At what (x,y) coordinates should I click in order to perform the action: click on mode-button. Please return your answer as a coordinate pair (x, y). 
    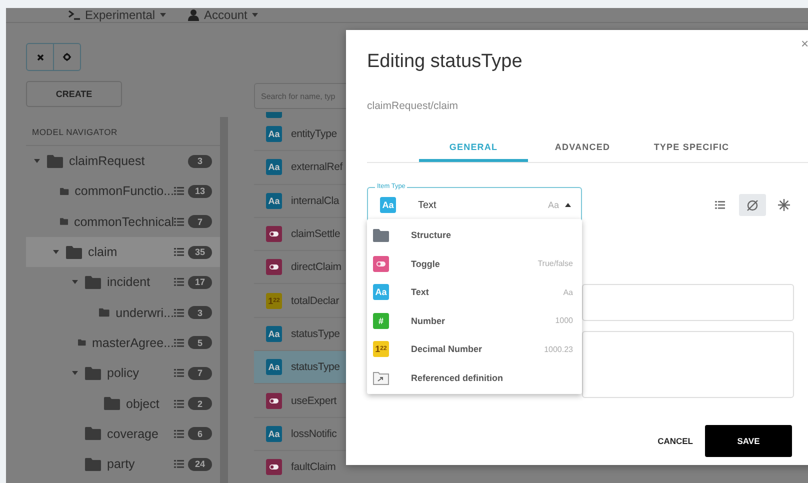
    Looking at the image, I should click on (752, 205).